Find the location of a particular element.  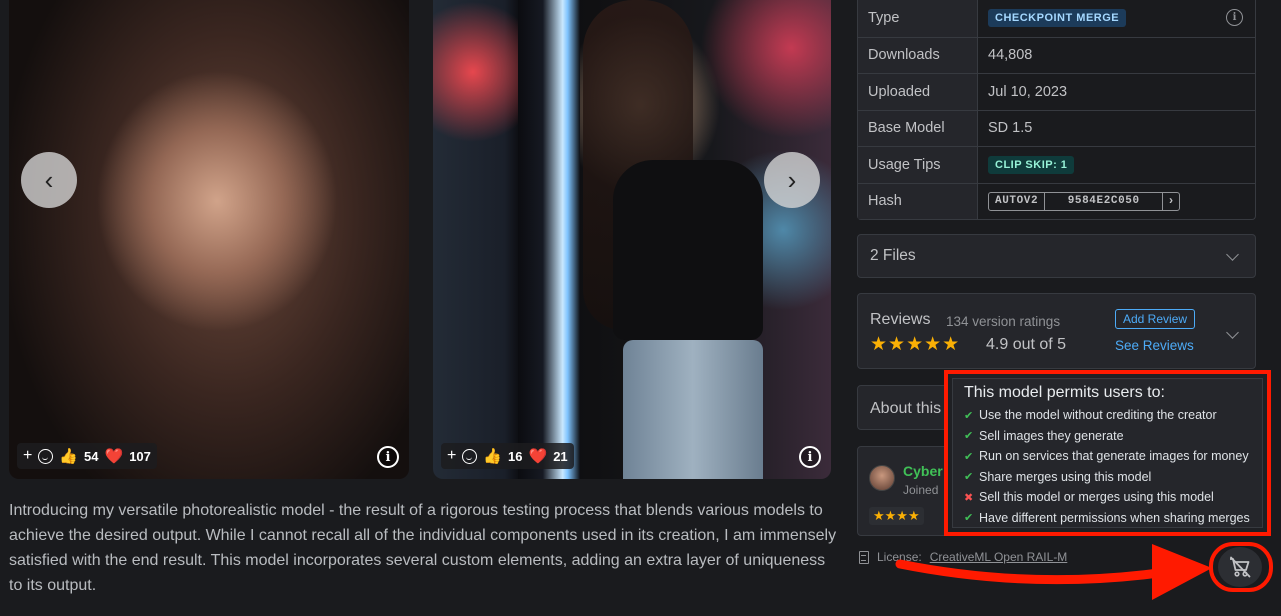

details-row-hash: Hash AUTOV2 9584E2C050 › is located at coordinates (1056, 201).